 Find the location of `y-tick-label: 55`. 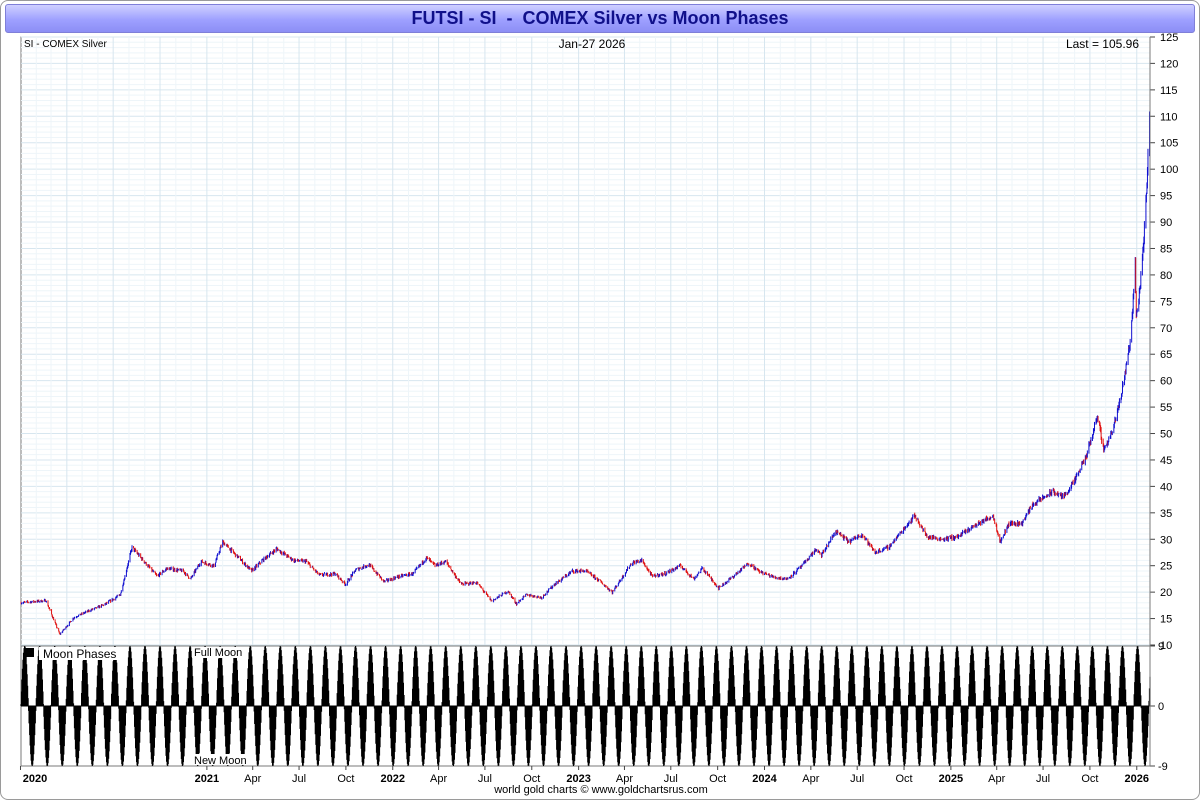

y-tick-label: 55 is located at coordinates (1166, 408).